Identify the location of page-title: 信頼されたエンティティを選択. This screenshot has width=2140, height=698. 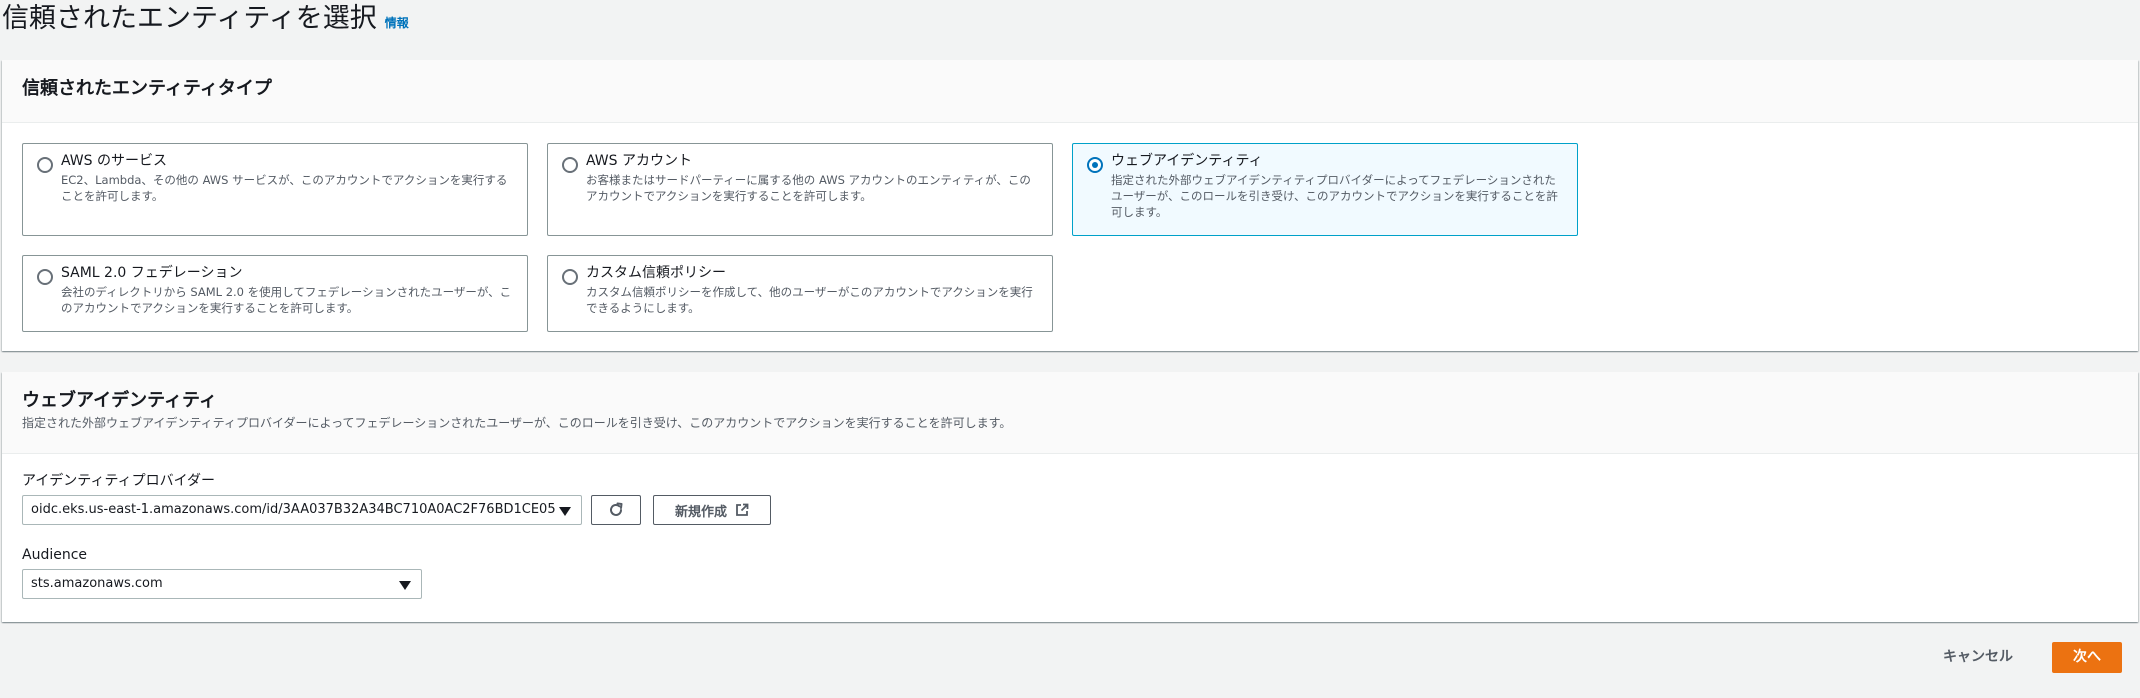
(189, 18).